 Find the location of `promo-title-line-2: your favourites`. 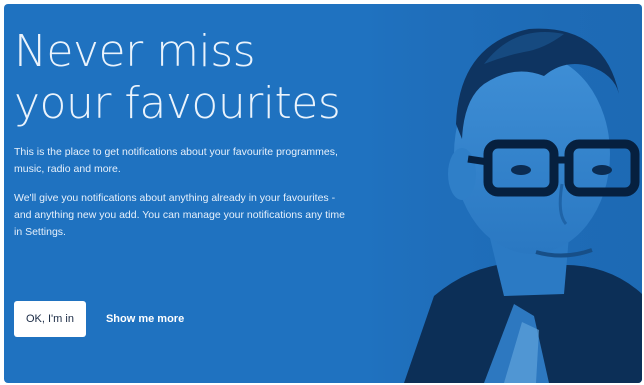

promo-title-line-2: your favourites is located at coordinates (177, 103).